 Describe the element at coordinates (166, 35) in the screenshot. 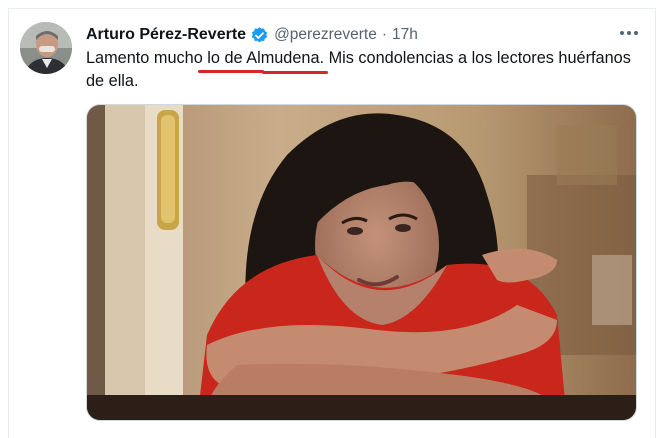

I see `author-name: Arturo Pérez-Reverte` at that location.